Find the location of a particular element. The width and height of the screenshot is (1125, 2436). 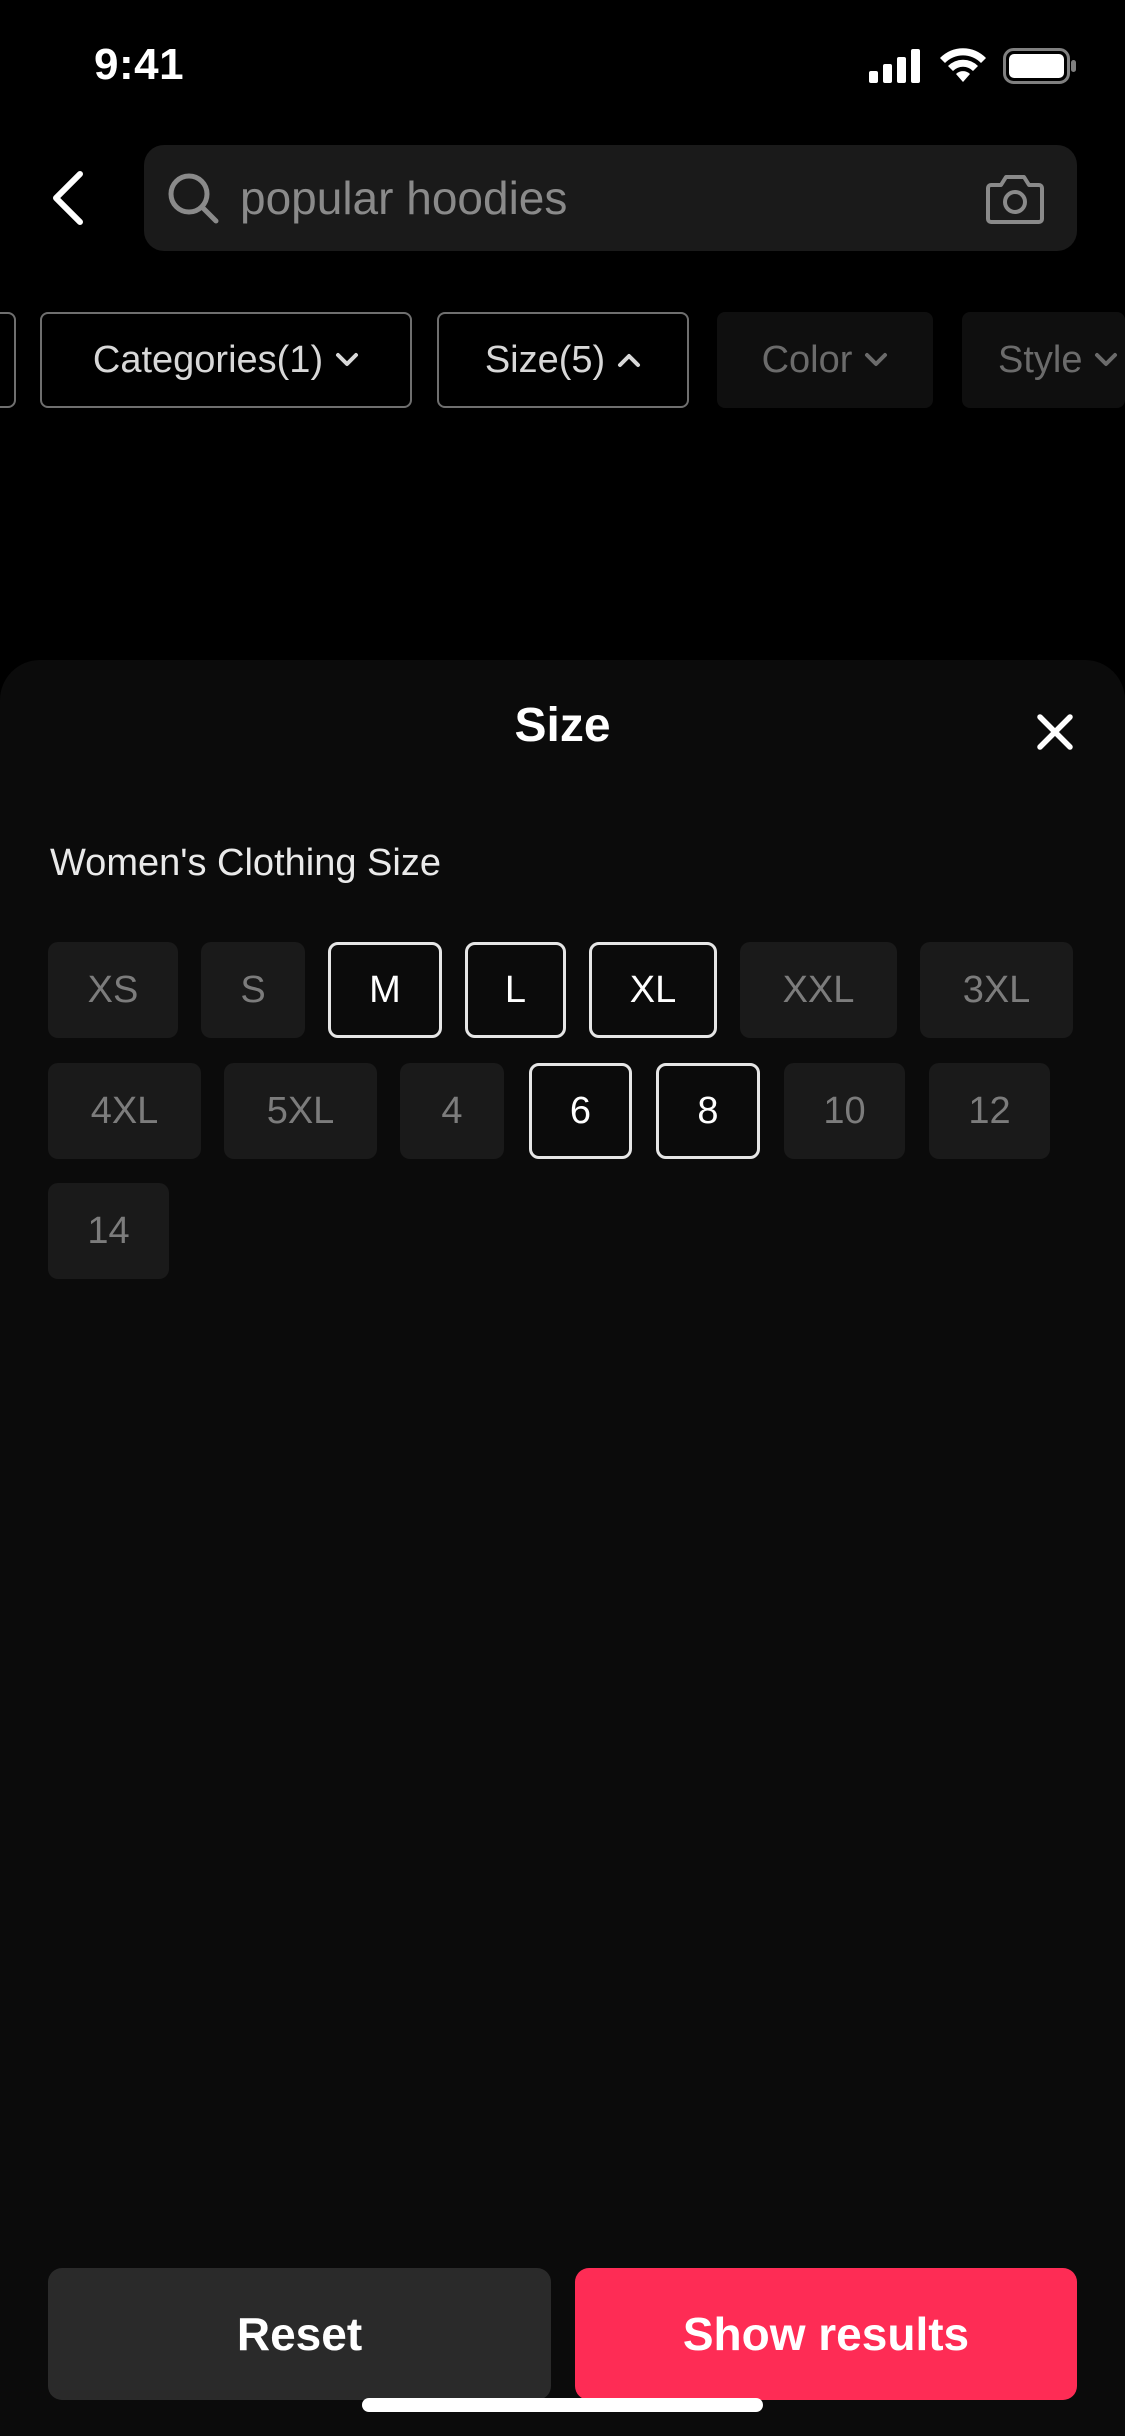

size-option: 12 is located at coordinates (989, 1111).